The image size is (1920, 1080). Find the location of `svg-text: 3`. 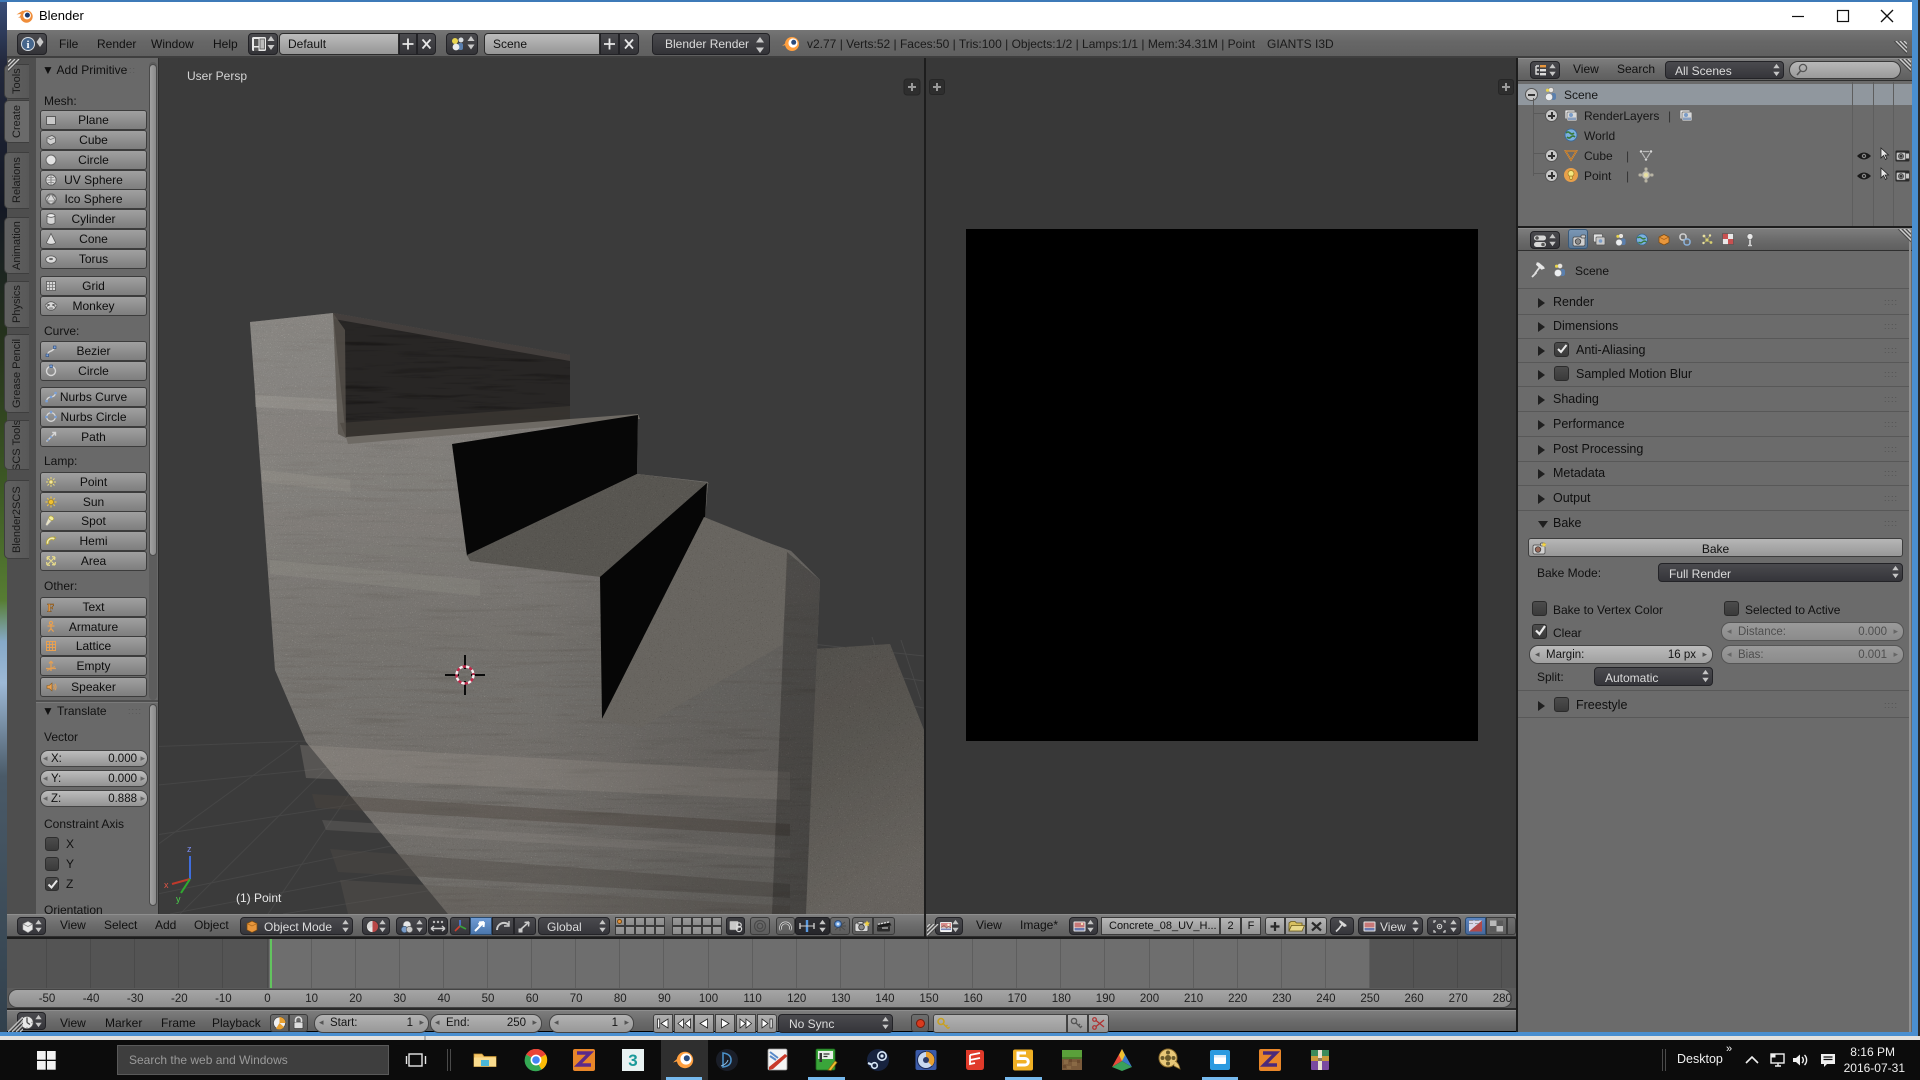

svg-text: 3 is located at coordinates (632, 1060).